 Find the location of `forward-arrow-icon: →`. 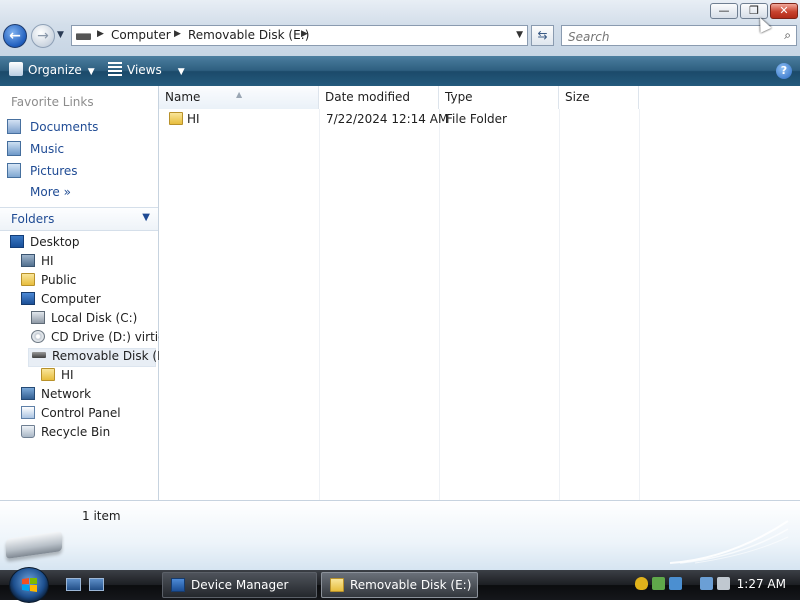

forward-arrow-icon: → is located at coordinates (43, 36).